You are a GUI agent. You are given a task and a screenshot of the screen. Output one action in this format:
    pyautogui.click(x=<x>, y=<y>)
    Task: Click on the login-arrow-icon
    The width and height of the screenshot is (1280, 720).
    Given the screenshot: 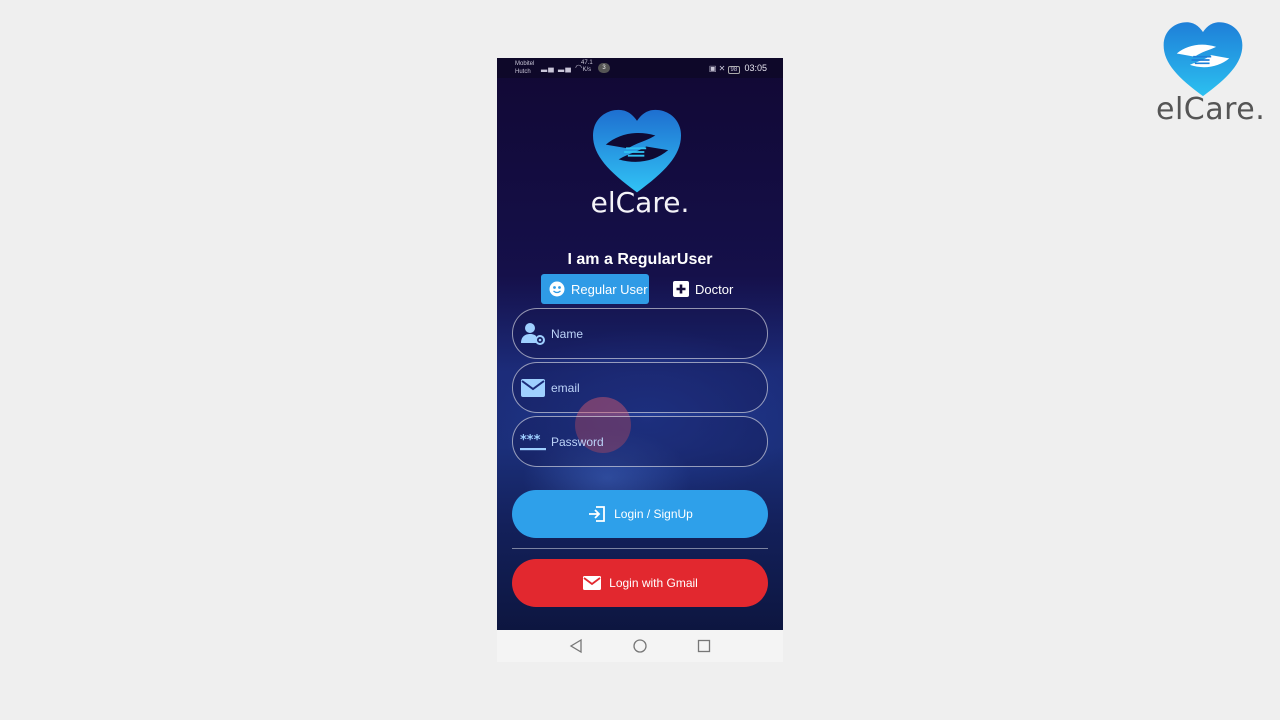 What is the action you would take?
    pyautogui.click(x=597, y=514)
    